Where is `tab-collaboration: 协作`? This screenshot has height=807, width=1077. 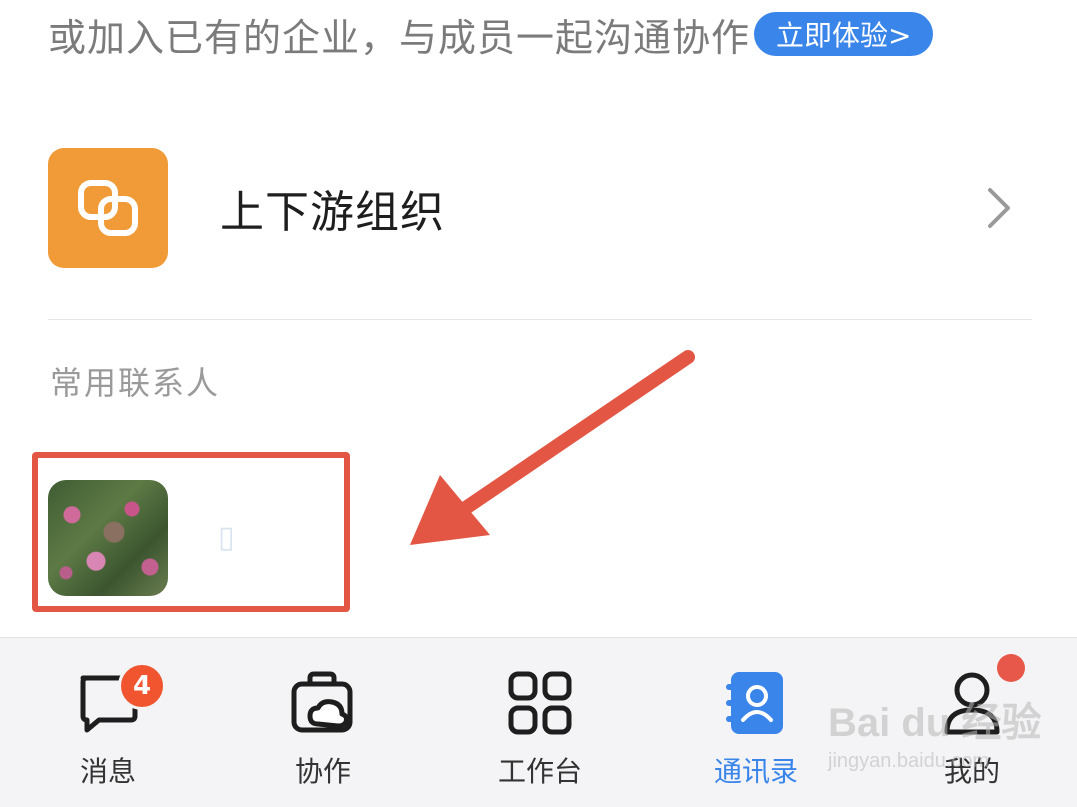 tab-collaboration: 协作 is located at coordinates (323, 731).